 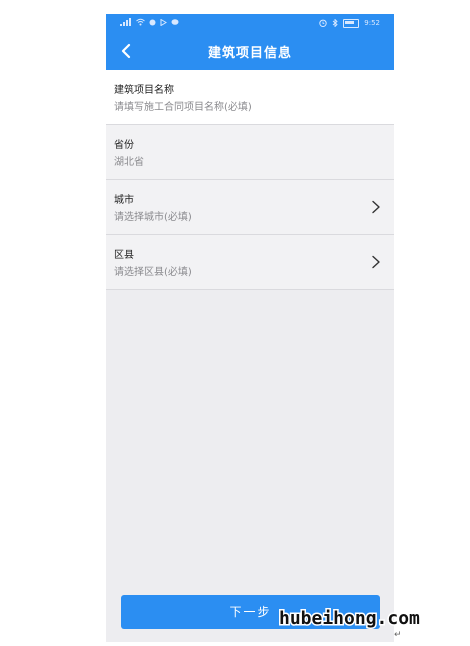 What do you see at coordinates (372, 23) in the screenshot?
I see `status-time: 9:52` at bounding box center [372, 23].